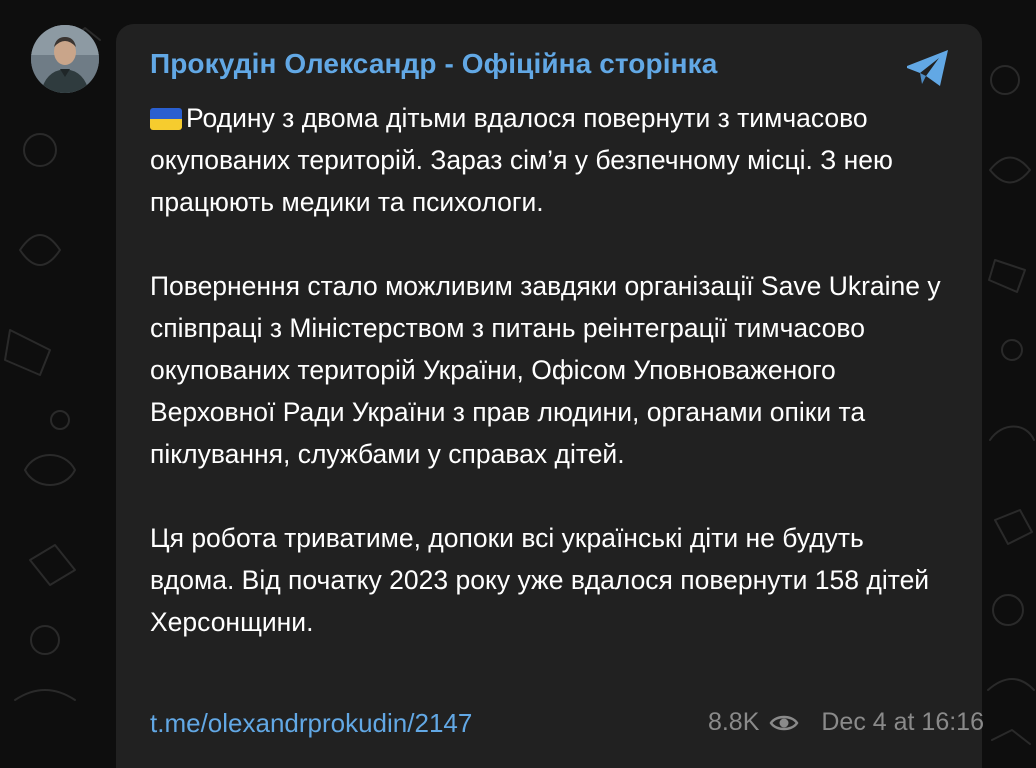 The image size is (1036, 768). What do you see at coordinates (928, 68) in the screenshot?
I see `telegram-send-icon` at bounding box center [928, 68].